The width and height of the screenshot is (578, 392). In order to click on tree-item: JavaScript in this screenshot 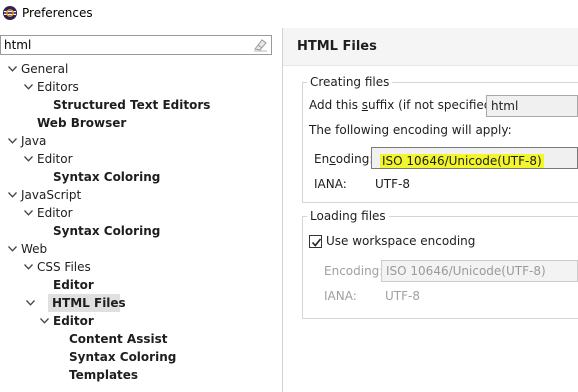, I will do `click(139, 195)`.